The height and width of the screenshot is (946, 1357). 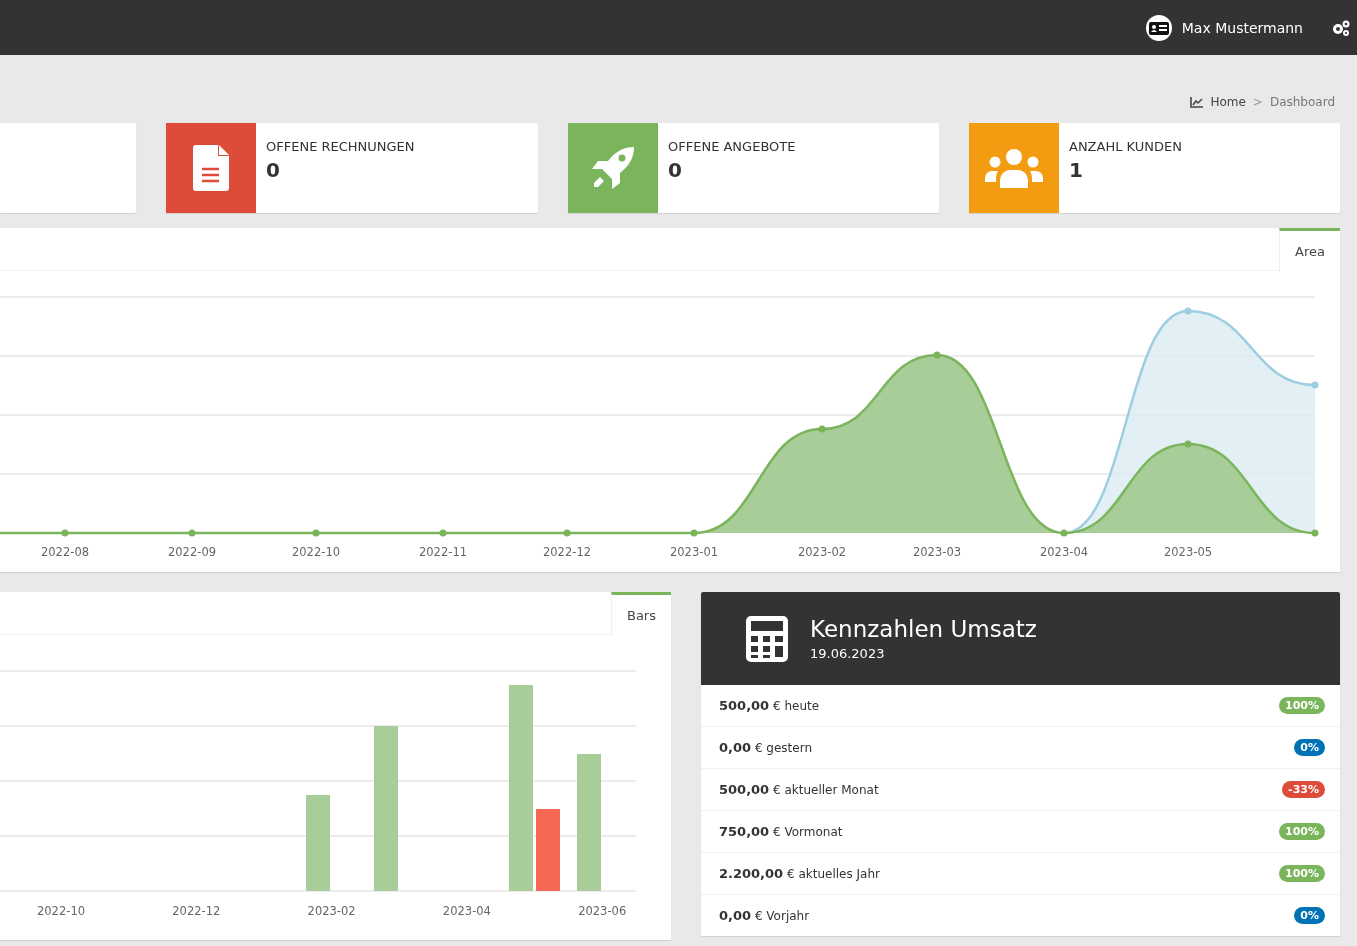 I want to click on document-icon, so click(x=211, y=168).